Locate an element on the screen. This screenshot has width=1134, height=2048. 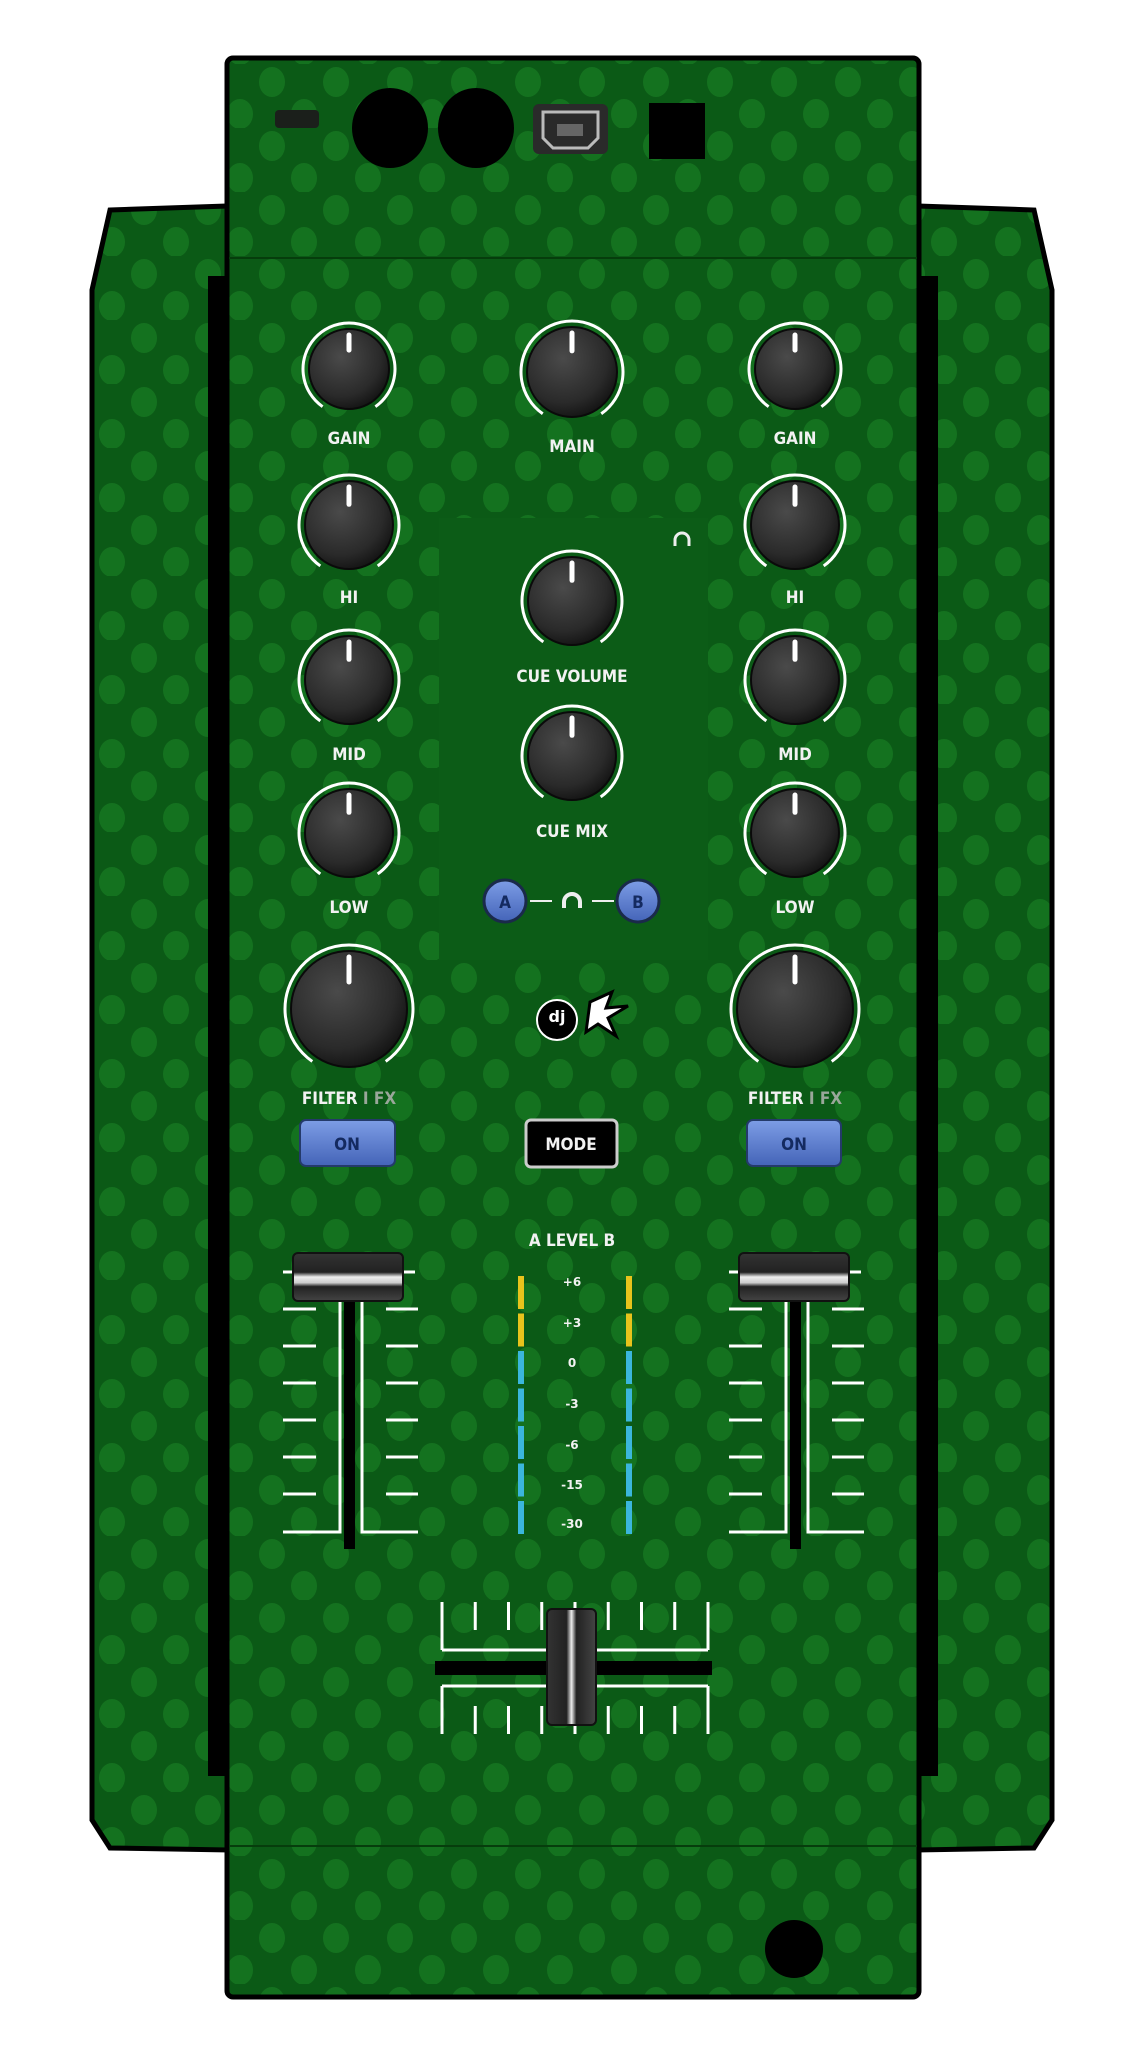
jack-hole-left is located at coordinates (390, 128).